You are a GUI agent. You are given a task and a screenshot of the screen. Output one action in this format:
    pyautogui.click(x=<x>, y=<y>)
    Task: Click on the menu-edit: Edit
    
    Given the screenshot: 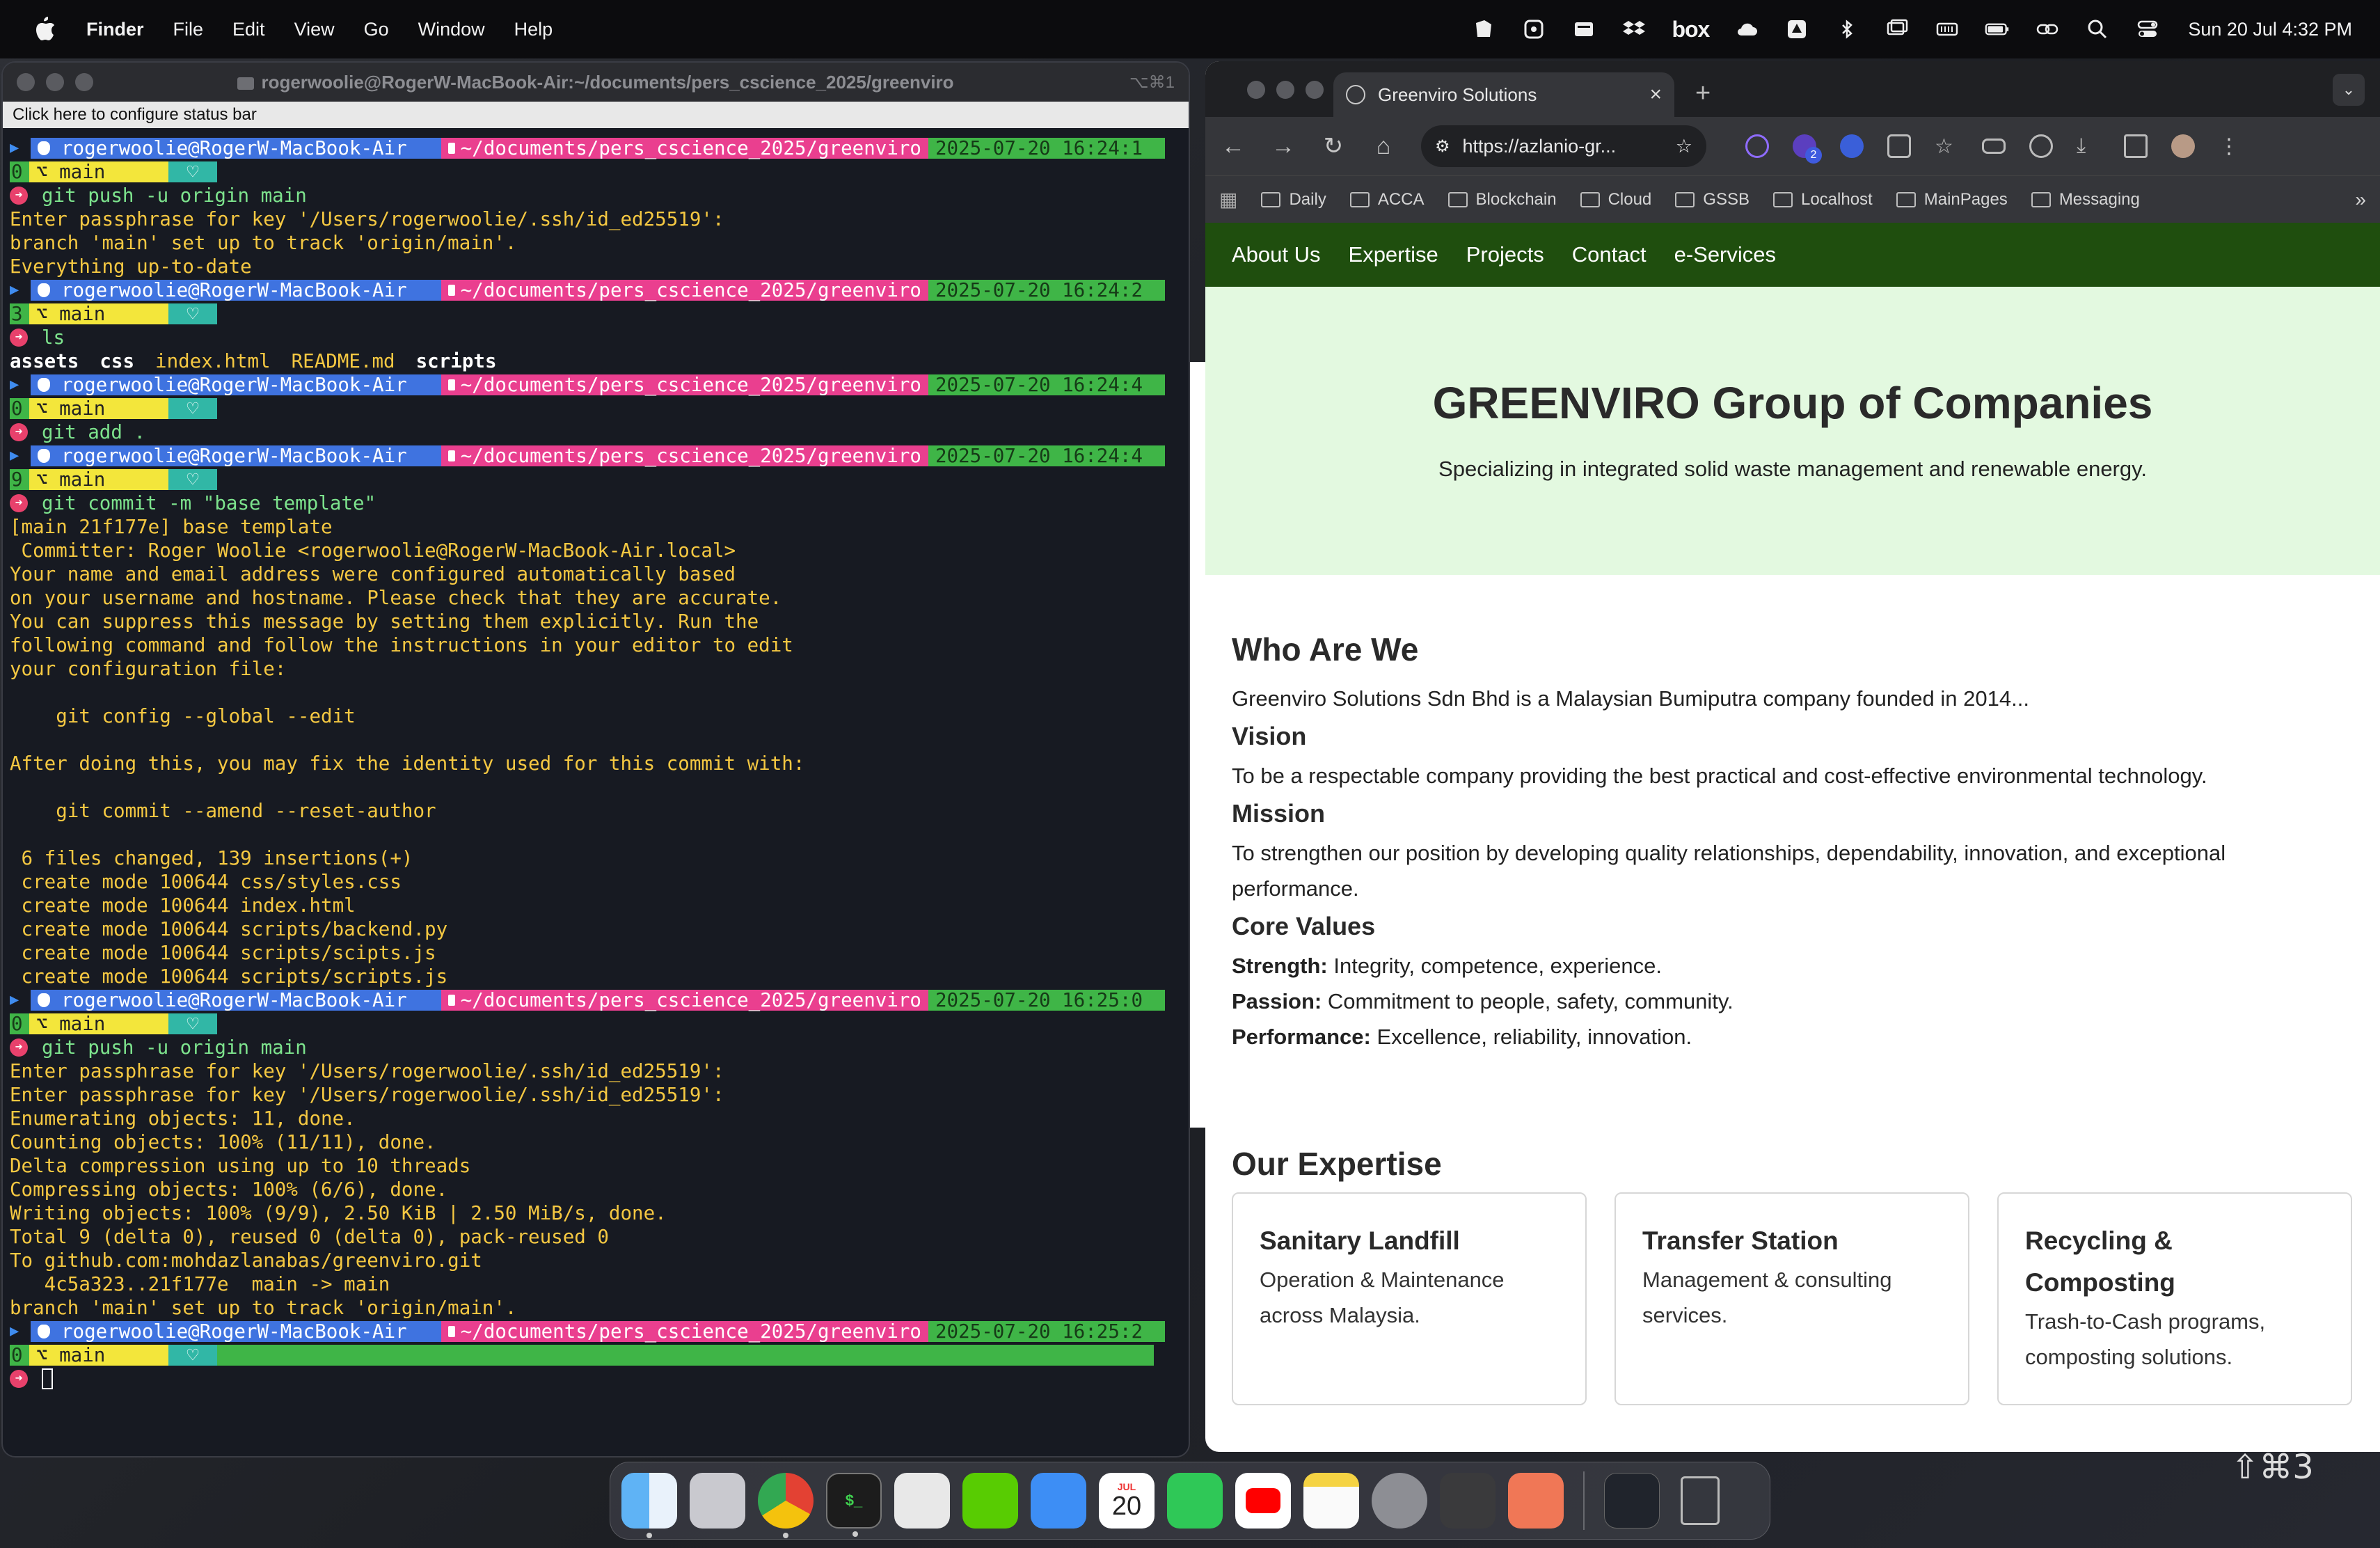 What is the action you would take?
    pyautogui.click(x=248, y=29)
    